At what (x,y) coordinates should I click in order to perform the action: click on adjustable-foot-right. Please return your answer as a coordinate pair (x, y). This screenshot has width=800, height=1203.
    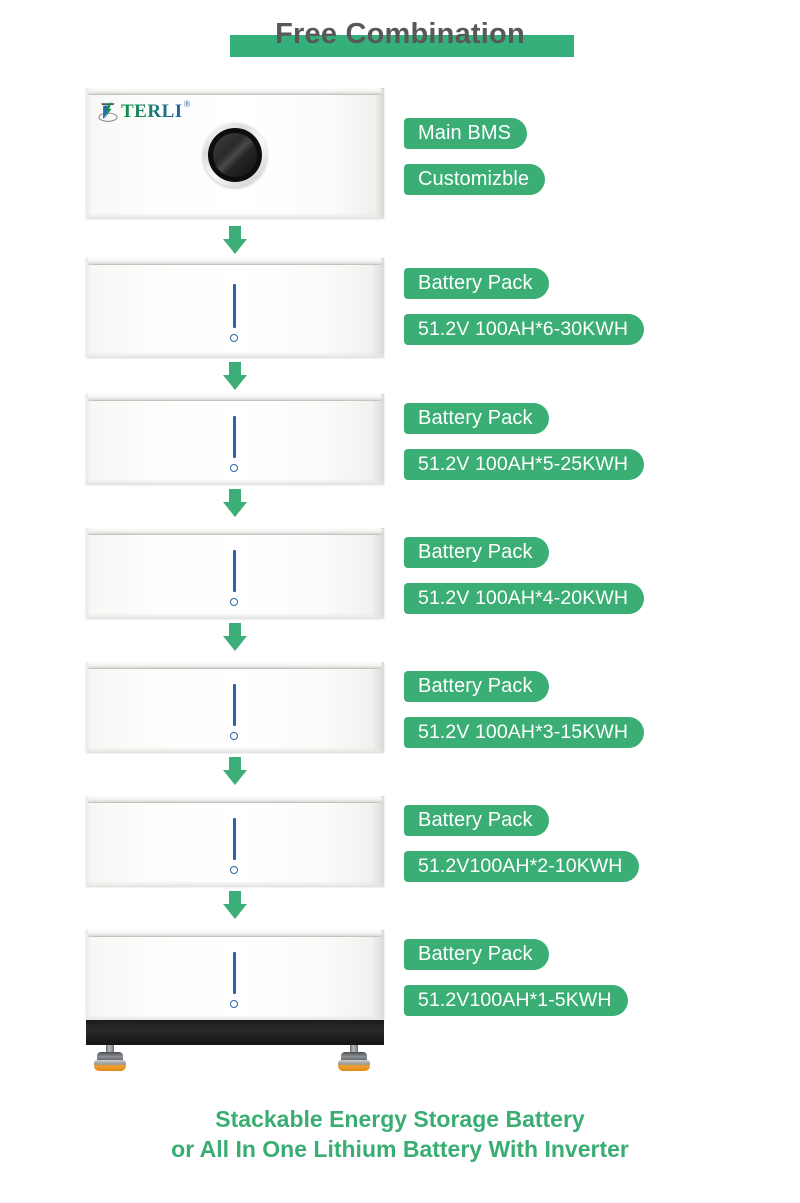
    Looking at the image, I should click on (354, 1059).